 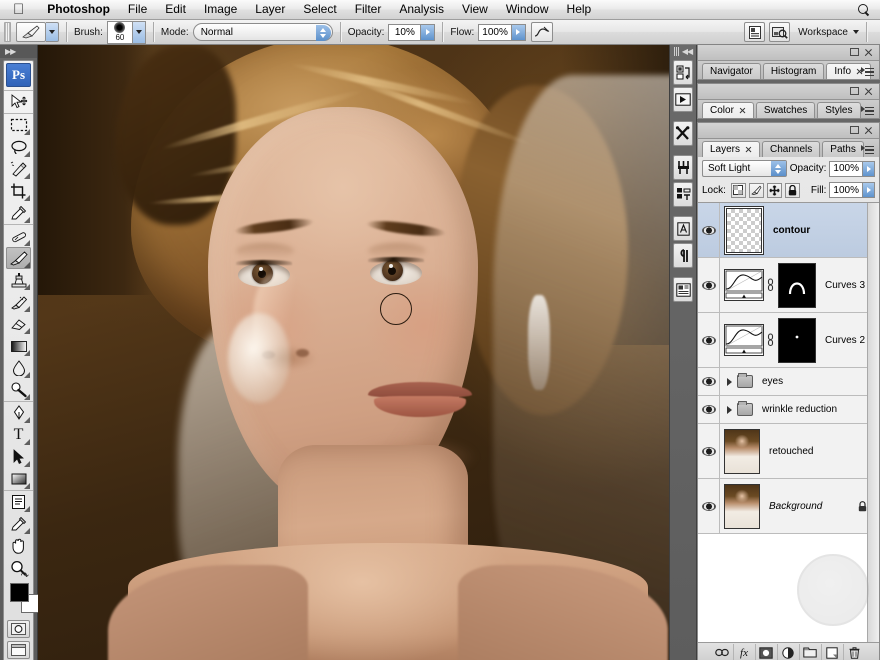 I want to click on menu-window: Window, so click(x=527, y=9).